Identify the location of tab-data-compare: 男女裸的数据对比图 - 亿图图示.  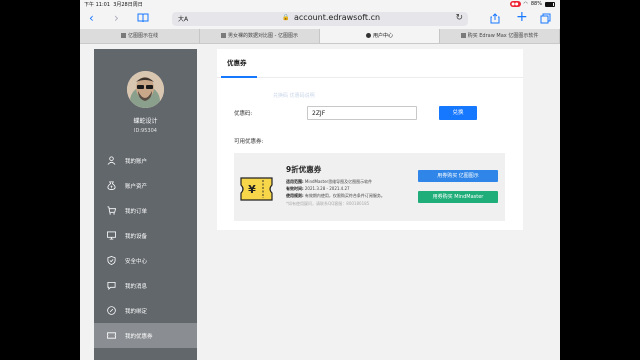
(260, 36).